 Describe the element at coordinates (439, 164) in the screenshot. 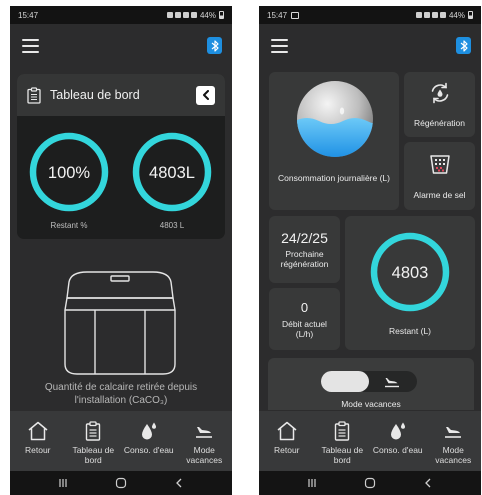

I see `salt-bucket-icon` at that location.